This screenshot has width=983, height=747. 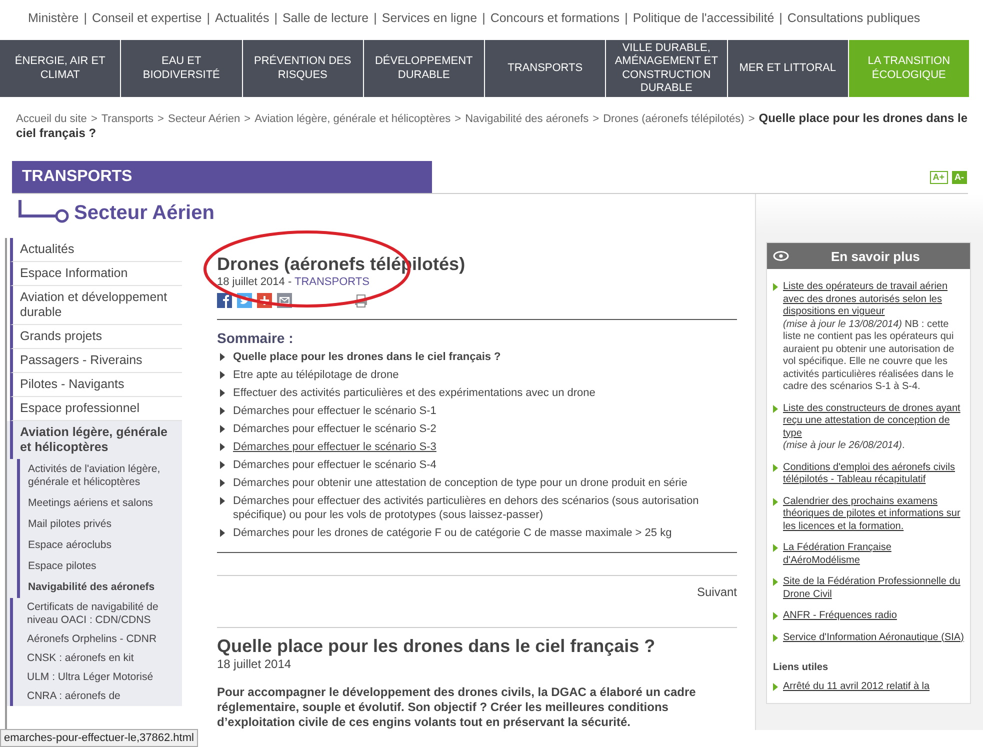 What do you see at coordinates (874, 421) in the screenshot?
I see `related-link: Liste des constructeurs de drones ayant reçu une attestation de conception de type` at bounding box center [874, 421].